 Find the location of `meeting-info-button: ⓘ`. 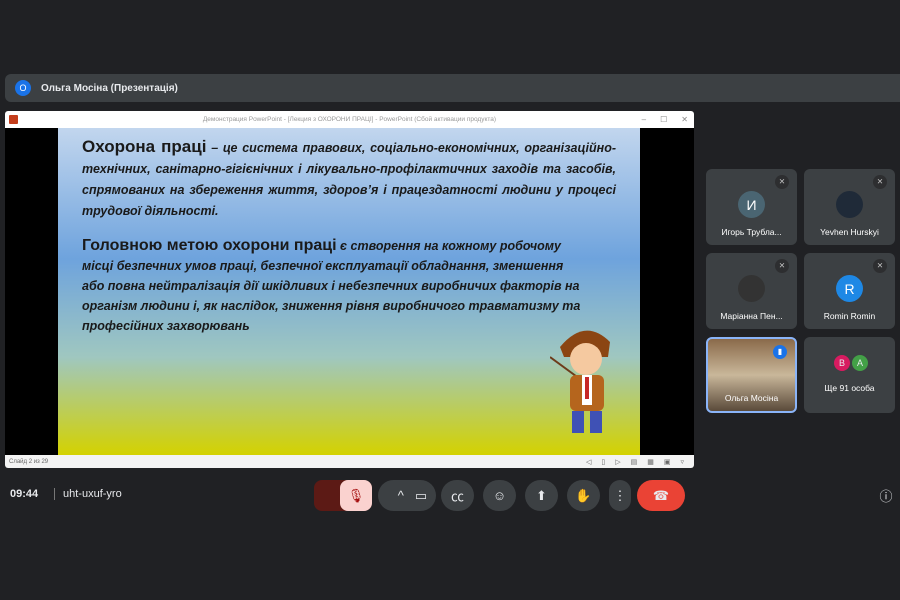

meeting-info-button: ⓘ is located at coordinates (886, 495).